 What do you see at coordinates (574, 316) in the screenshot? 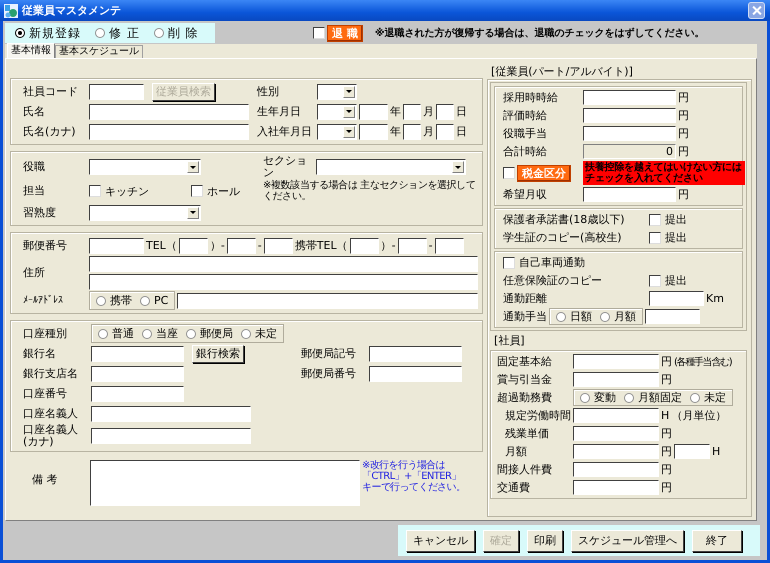
I see `radio-button: 日額` at bounding box center [574, 316].